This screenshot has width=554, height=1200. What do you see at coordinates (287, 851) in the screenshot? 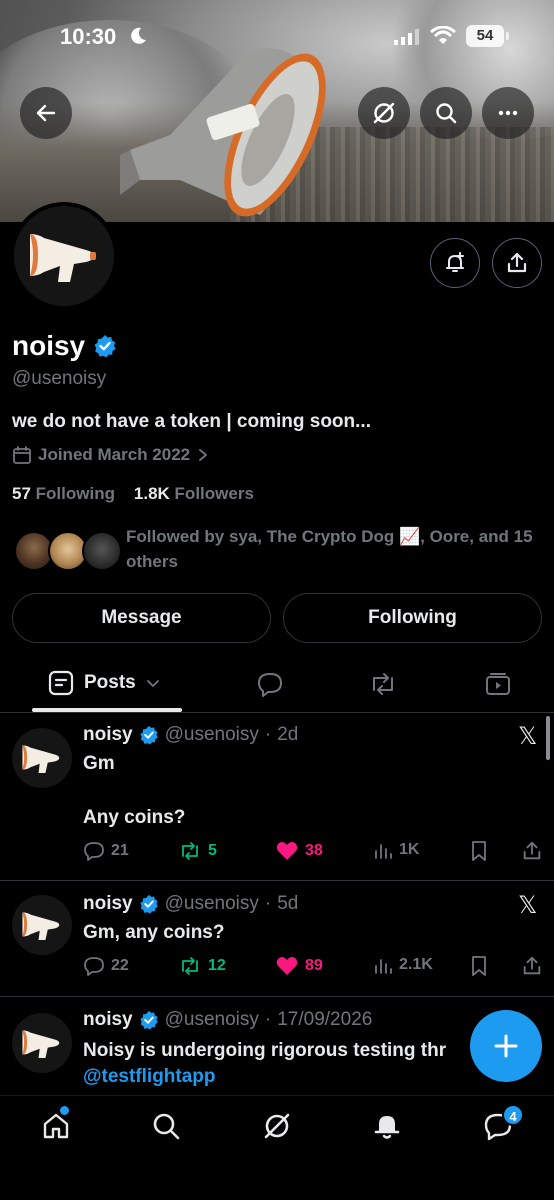
I see `heart-filled-icon` at bounding box center [287, 851].